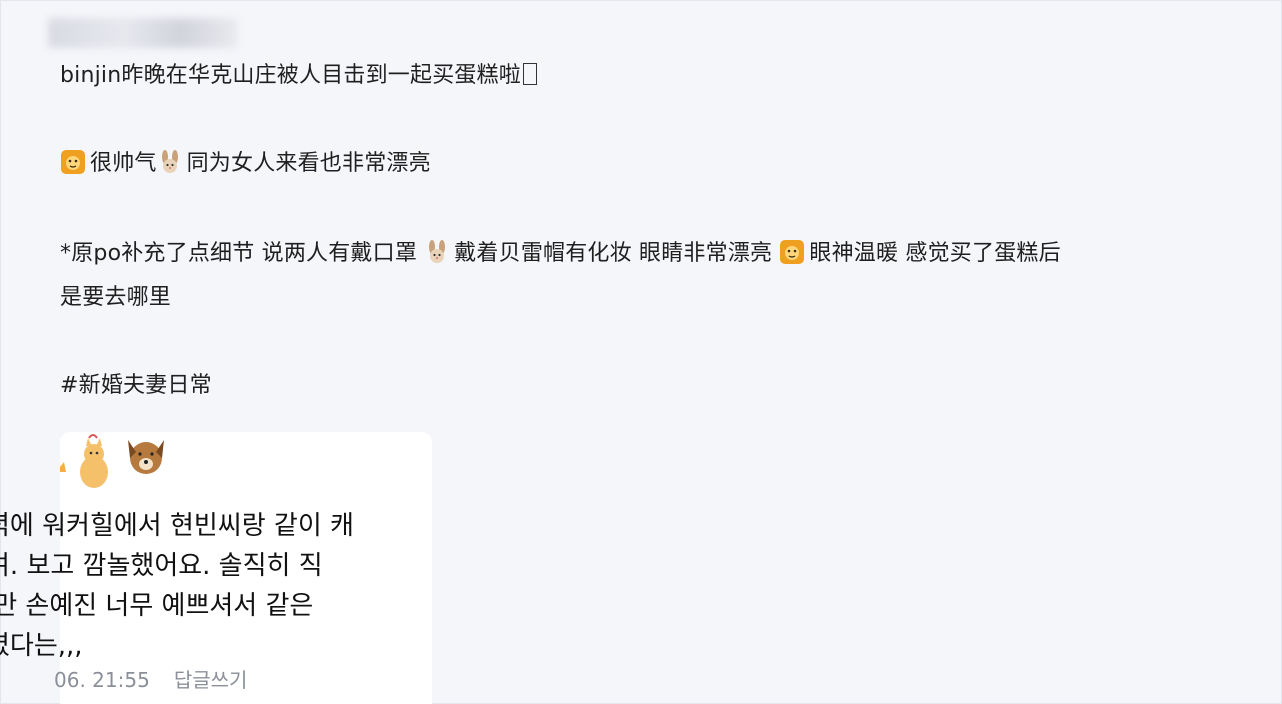  I want to click on comment-line-3: l만 손예진 너무 예쁘셔서 같은, so click(157, 606).